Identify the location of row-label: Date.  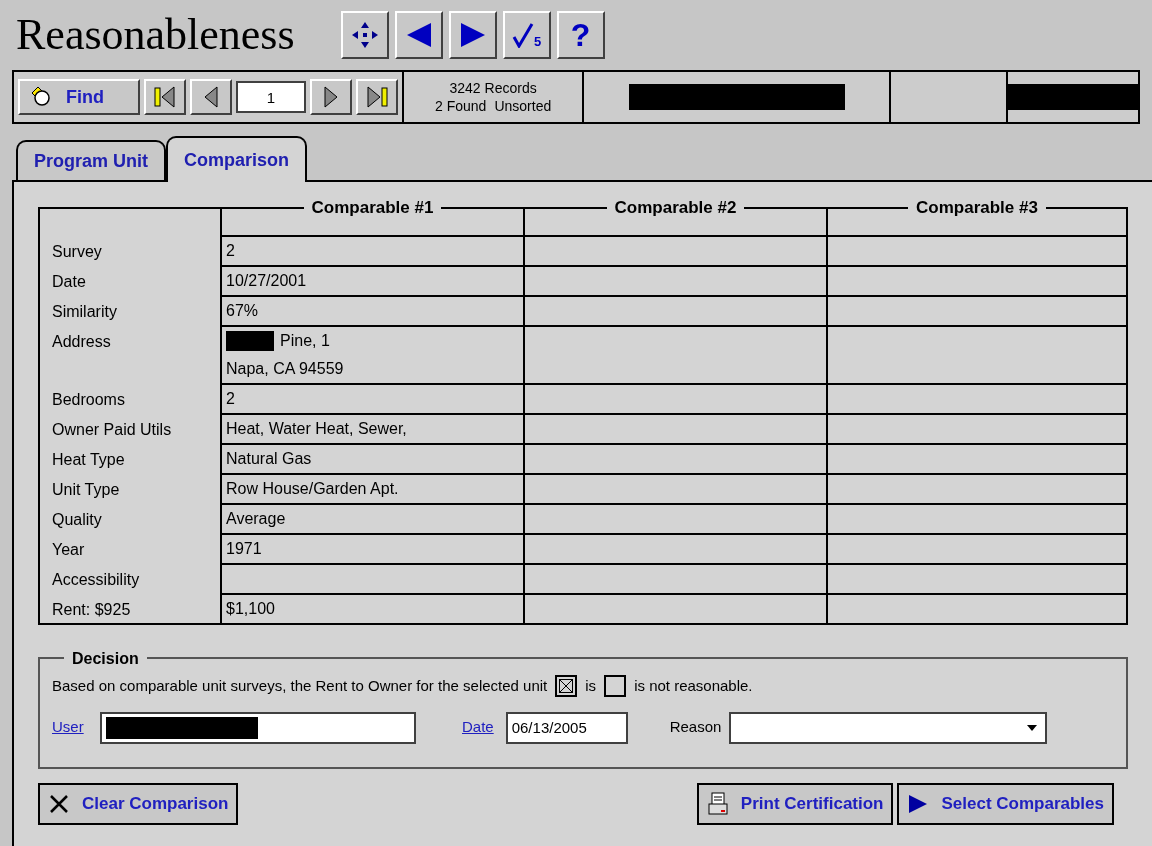
(69, 281).